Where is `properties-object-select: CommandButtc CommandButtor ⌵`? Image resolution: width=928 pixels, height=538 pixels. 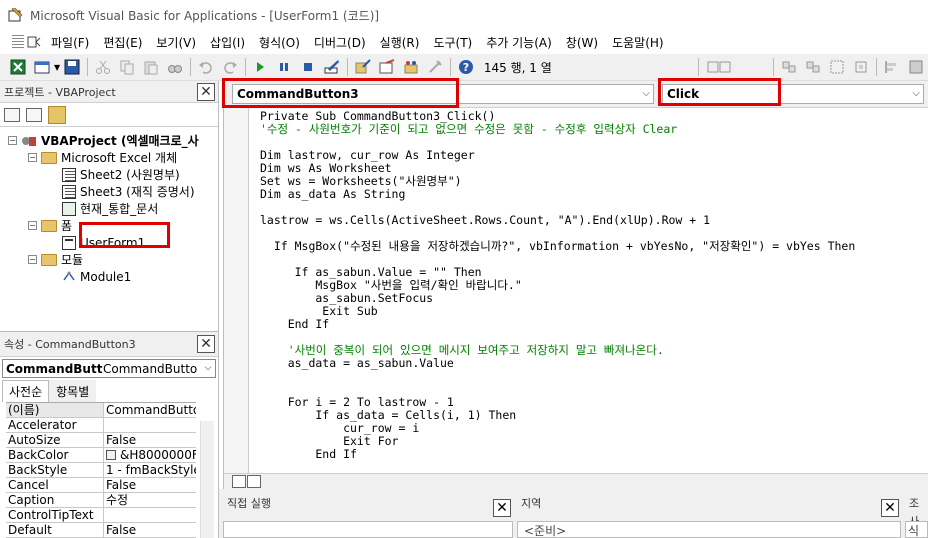 properties-object-select: CommandButtc CommandButtor ⌵ is located at coordinates (109, 368).